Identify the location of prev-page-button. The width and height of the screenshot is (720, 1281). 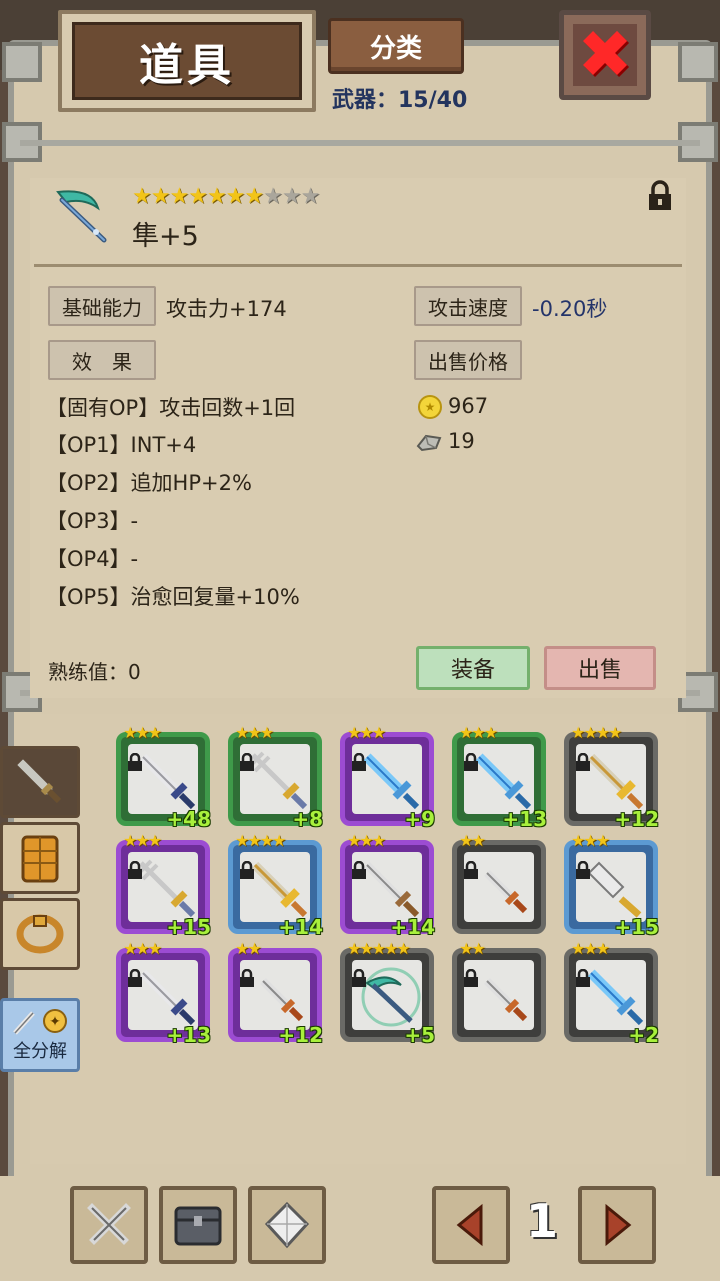
(471, 1225).